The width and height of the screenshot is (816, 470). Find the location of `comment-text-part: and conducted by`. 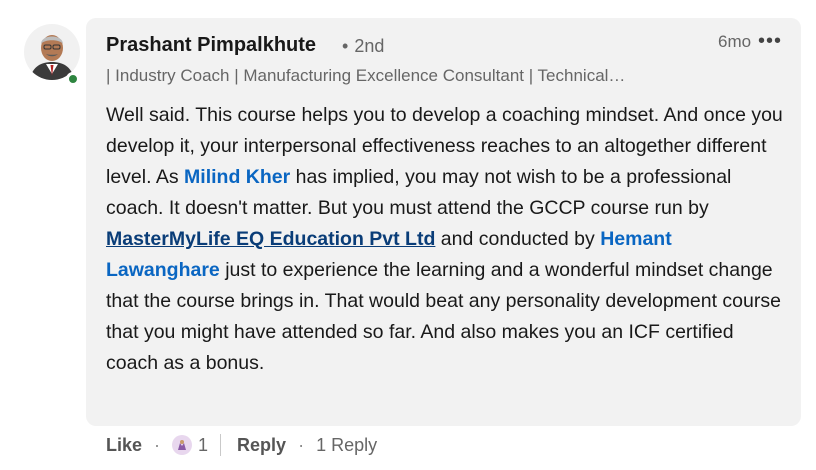

comment-text-part: and conducted by is located at coordinates (518, 239).